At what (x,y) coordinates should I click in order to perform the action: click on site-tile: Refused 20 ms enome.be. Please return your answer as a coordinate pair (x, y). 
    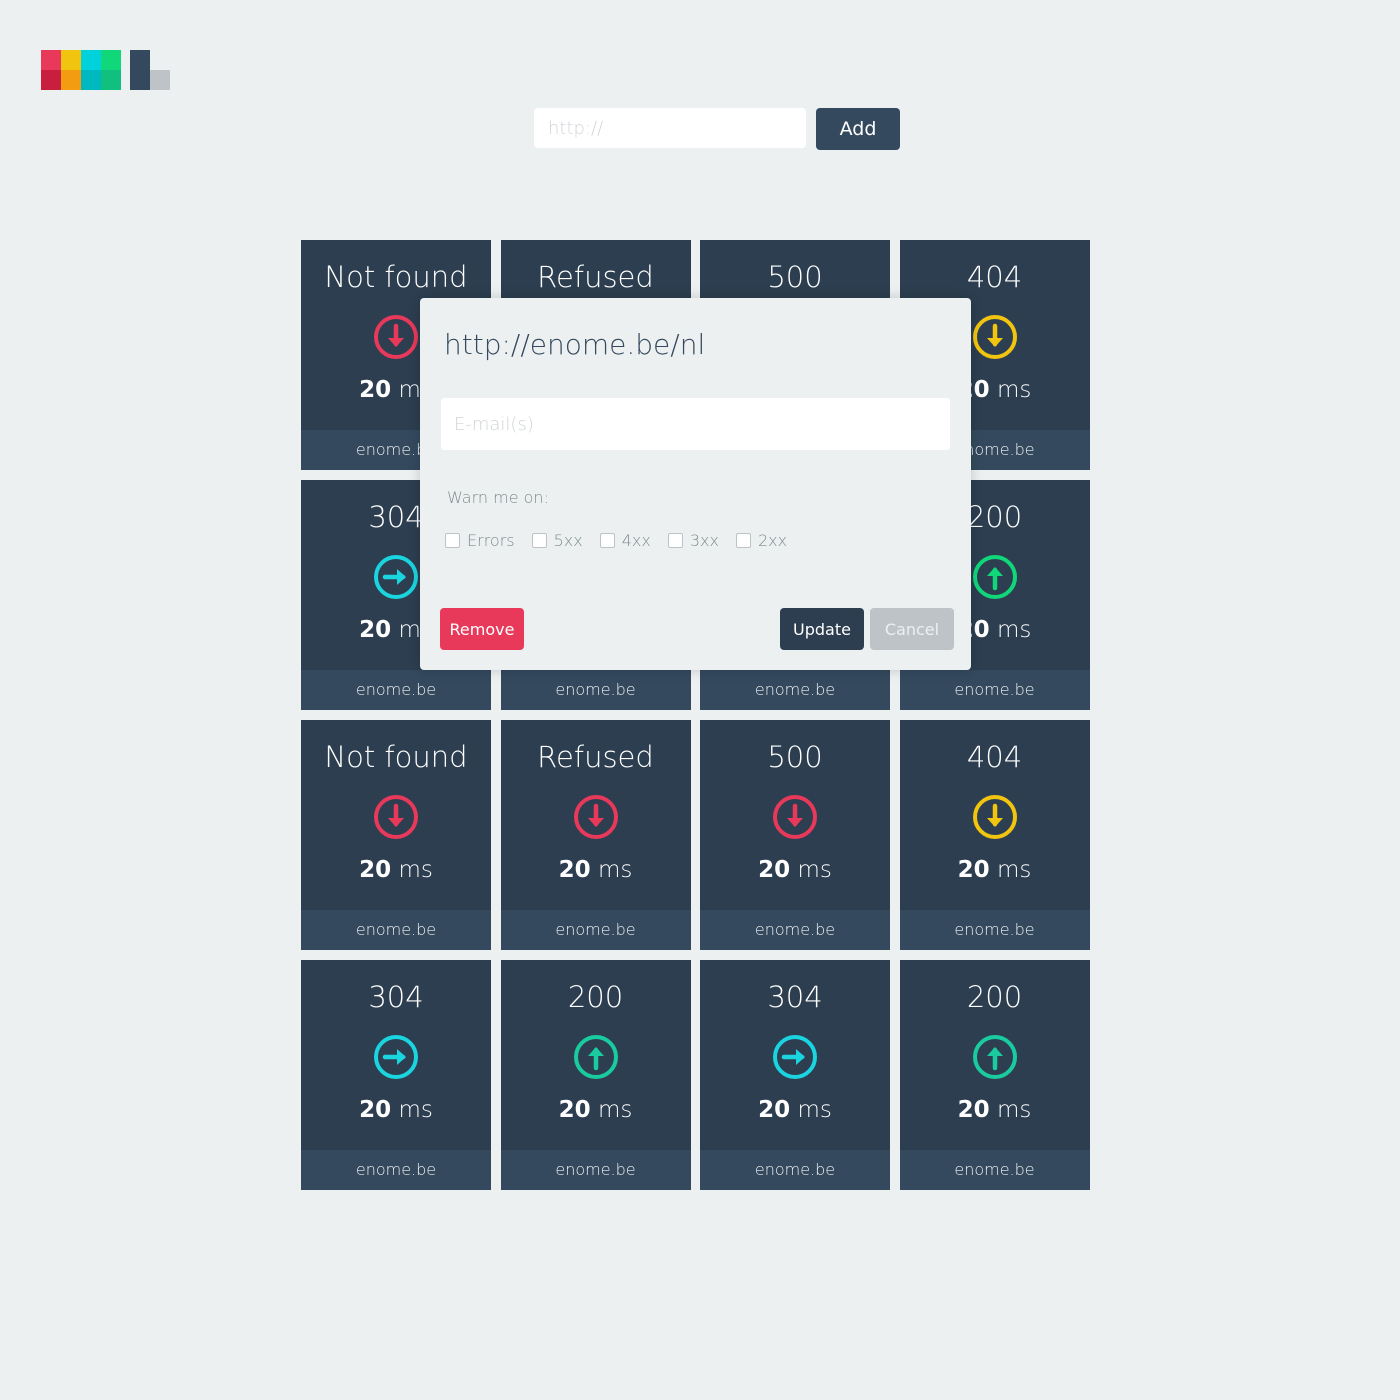
    Looking at the image, I should click on (595, 835).